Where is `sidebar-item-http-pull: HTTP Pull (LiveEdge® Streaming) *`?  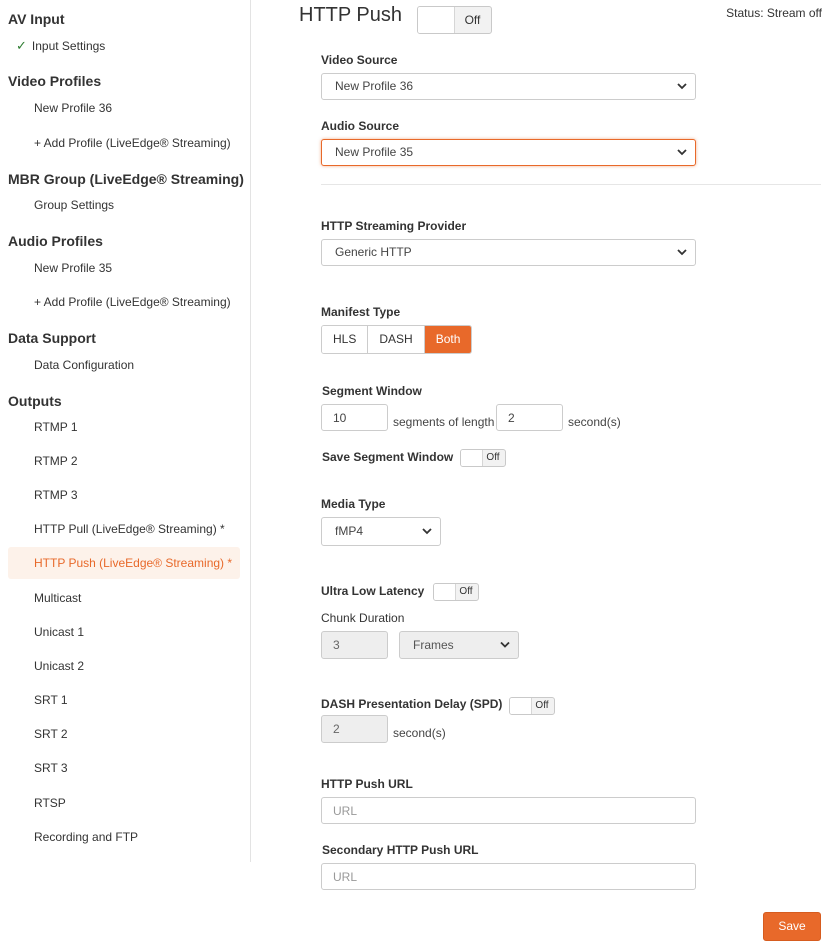
sidebar-item-http-pull: HTTP Pull (LiveEdge® Streaming) * is located at coordinates (124, 529).